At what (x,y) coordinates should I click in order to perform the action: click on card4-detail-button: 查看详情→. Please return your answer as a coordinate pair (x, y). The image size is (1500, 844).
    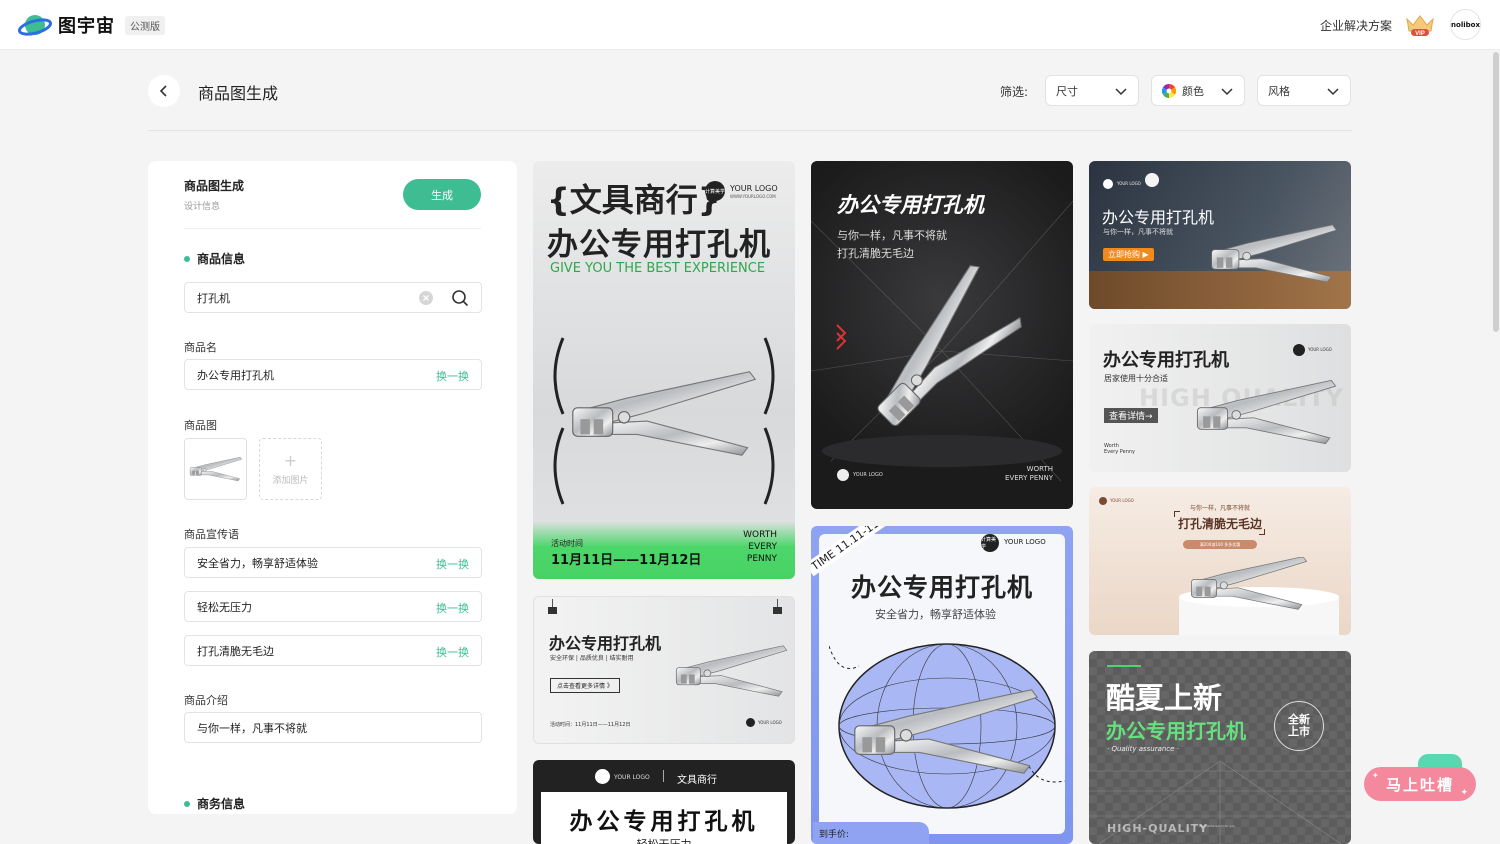
    Looking at the image, I should click on (1131, 415).